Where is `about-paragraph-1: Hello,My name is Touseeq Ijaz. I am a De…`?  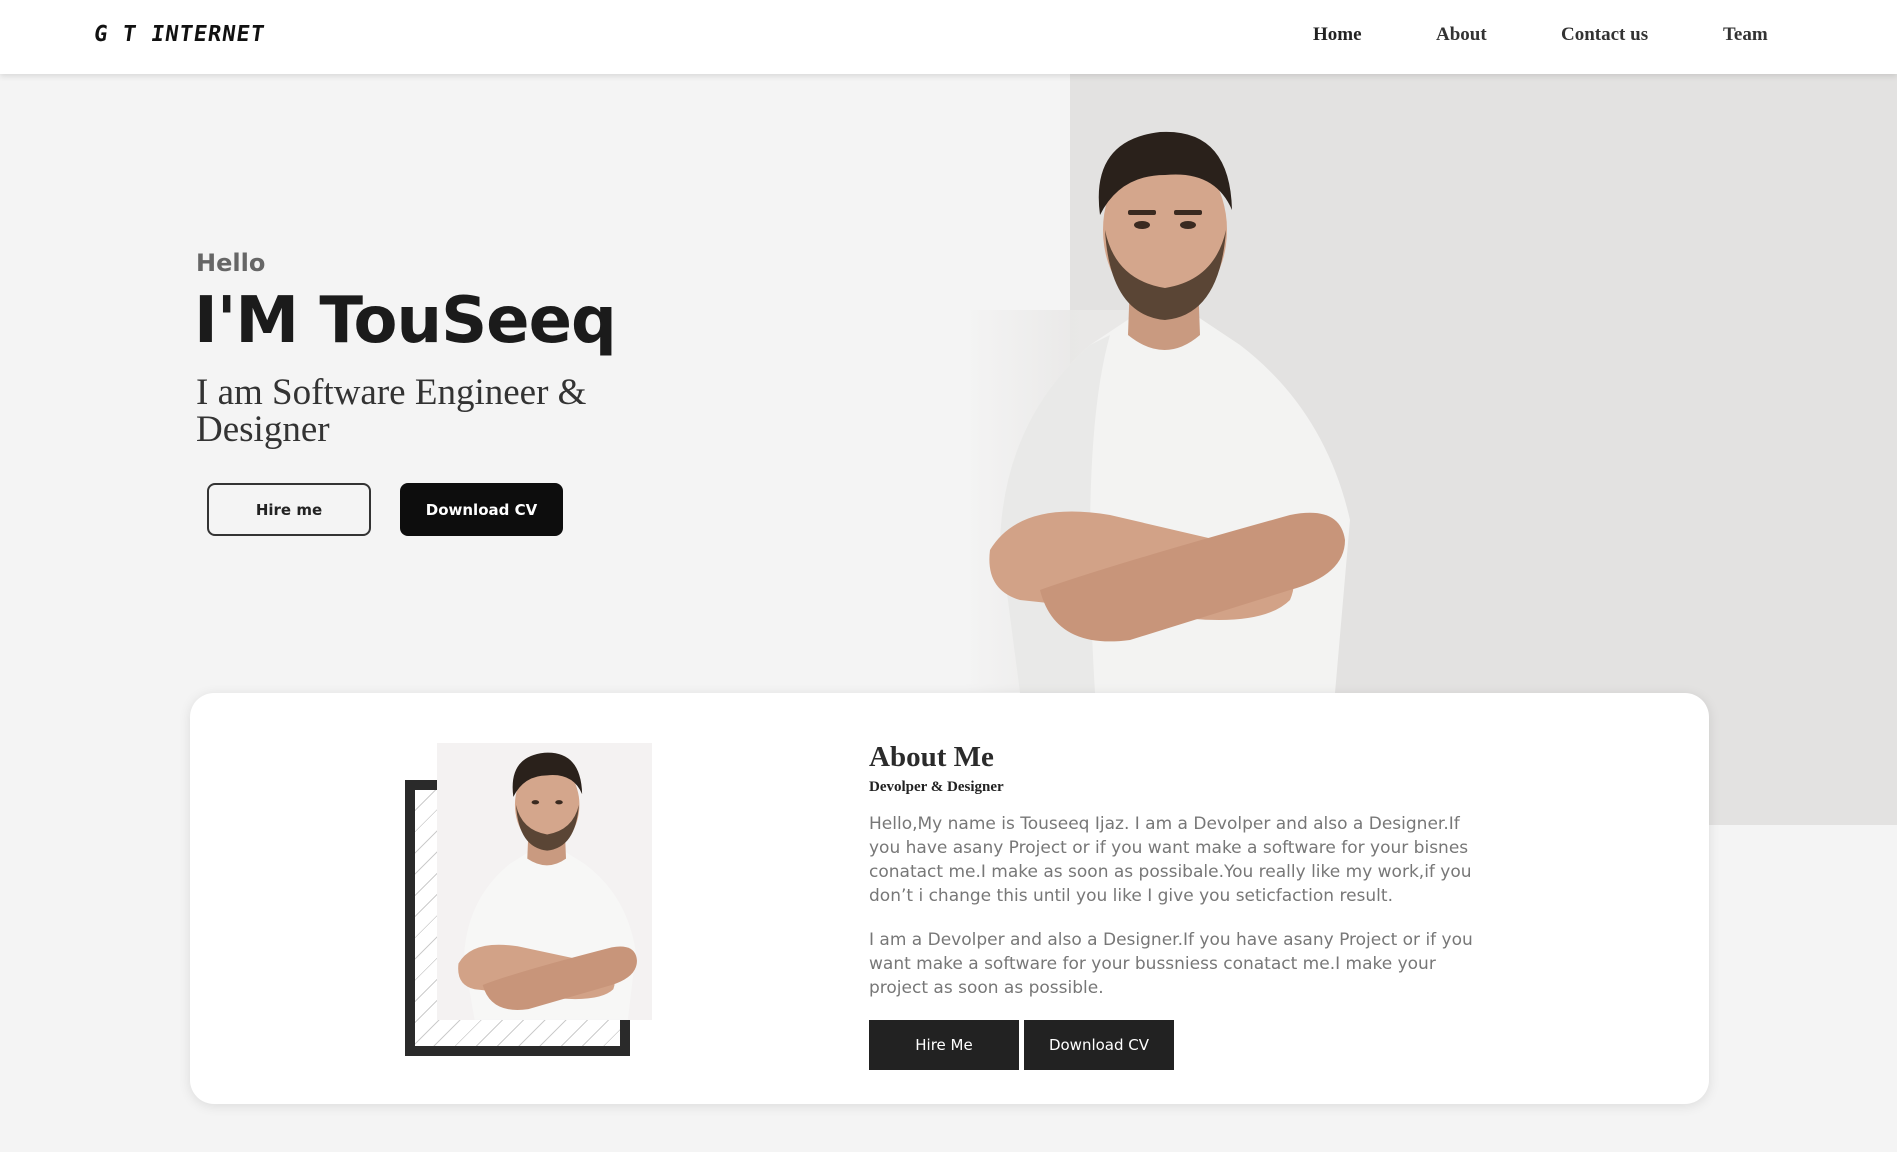 about-paragraph-1: Hello,My name is Touseeq Ijaz. I am a De… is located at coordinates (1170, 860).